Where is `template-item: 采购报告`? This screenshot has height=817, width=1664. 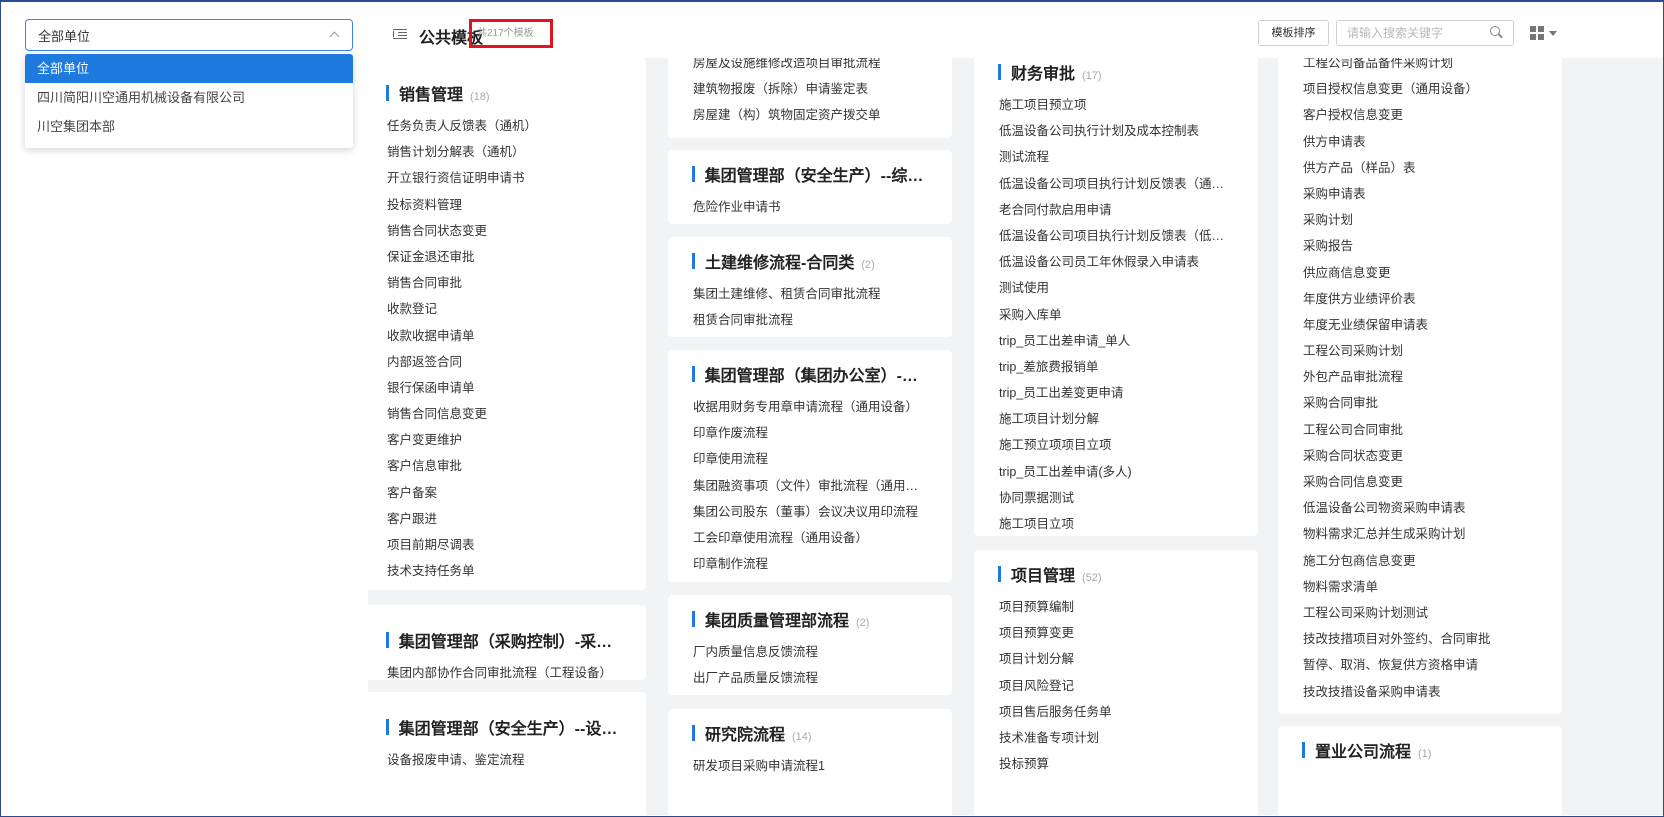 template-item: 采购报告 is located at coordinates (1420, 246).